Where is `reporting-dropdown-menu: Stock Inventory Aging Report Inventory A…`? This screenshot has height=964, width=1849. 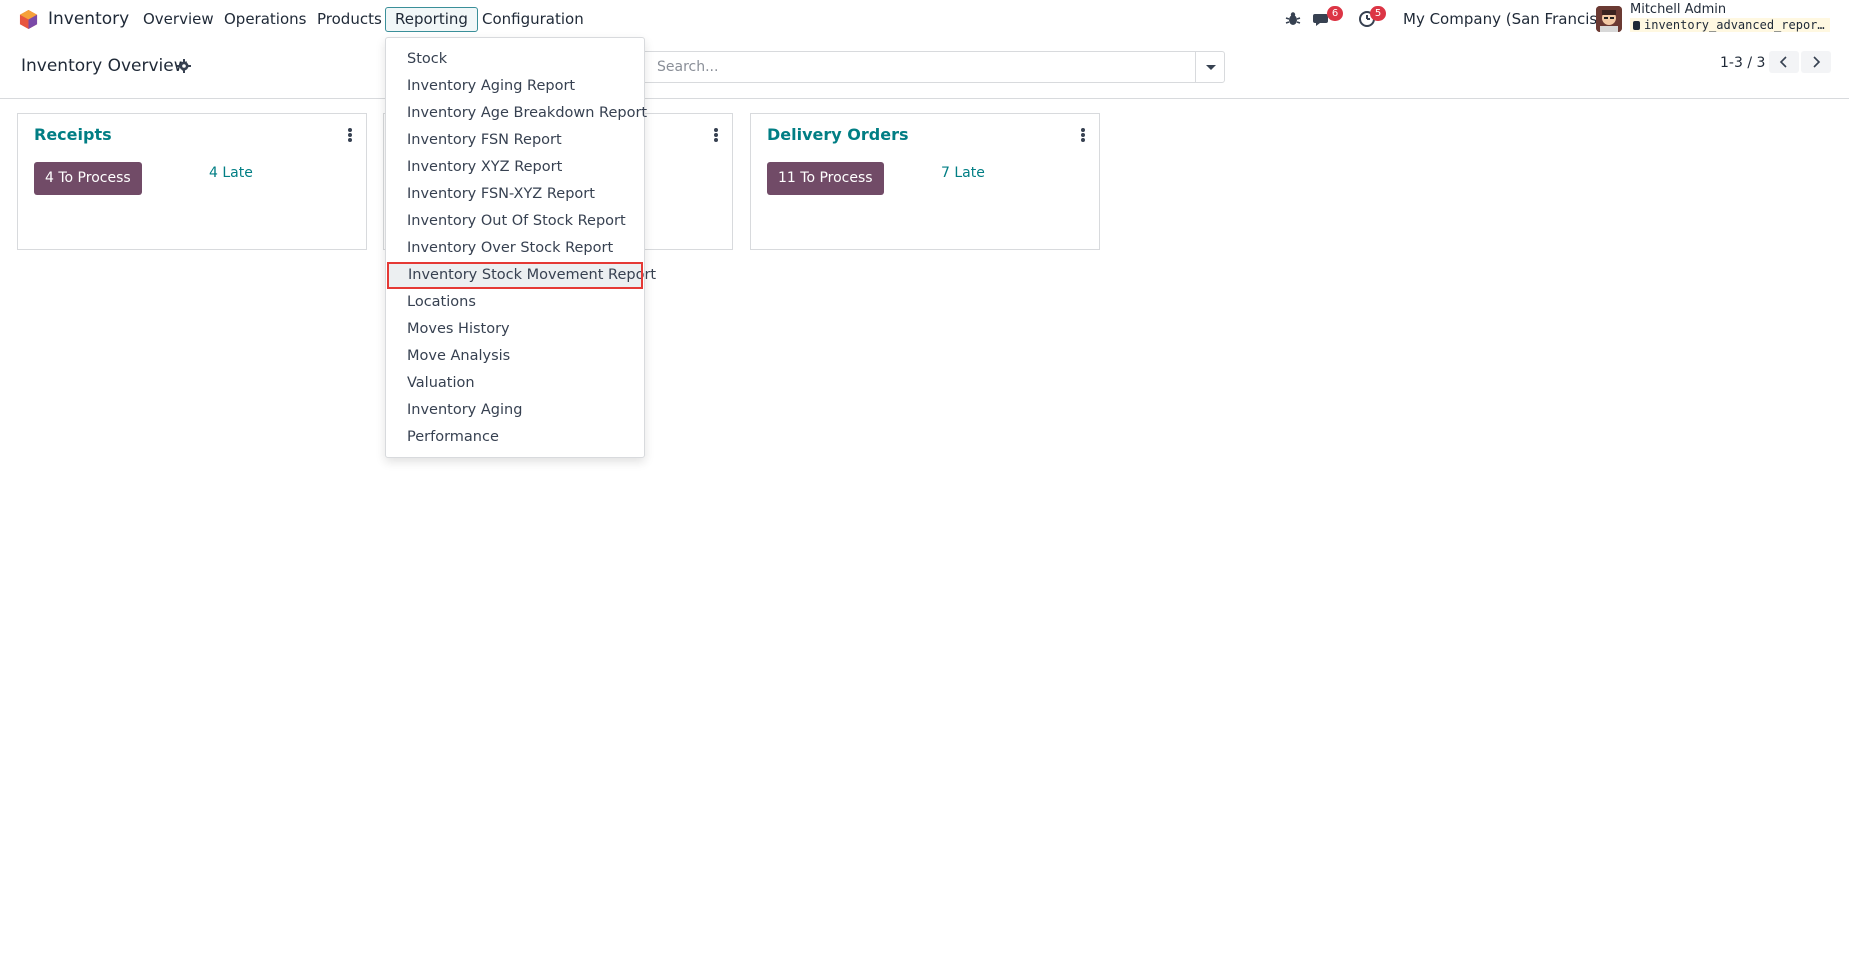 reporting-dropdown-menu: Stock Inventory Aging Report Inventory A… is located at coordinates (520, 247).